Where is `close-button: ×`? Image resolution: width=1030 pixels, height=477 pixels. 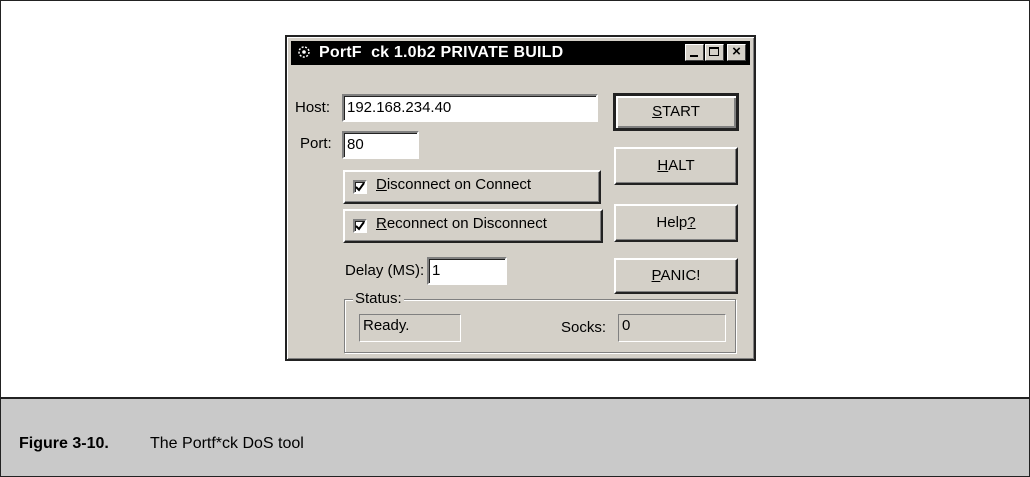
close-button: × is located at coordinates (736, 52).